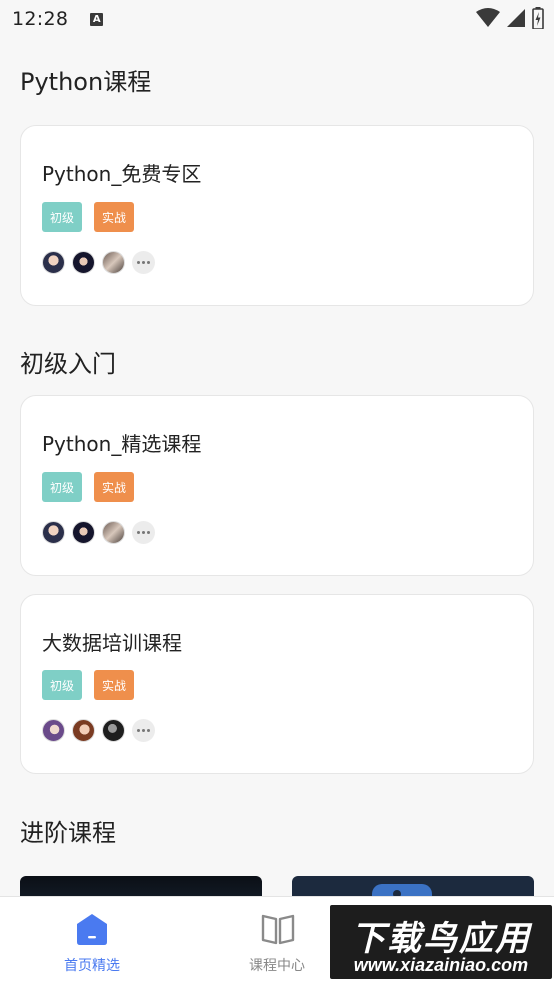 The image size is (554, 984). What do you see at coordinates (441, 965) in the screenshot?
I see `watermark-url: www.xiazainiao.com` at bounding box center [441, 965].